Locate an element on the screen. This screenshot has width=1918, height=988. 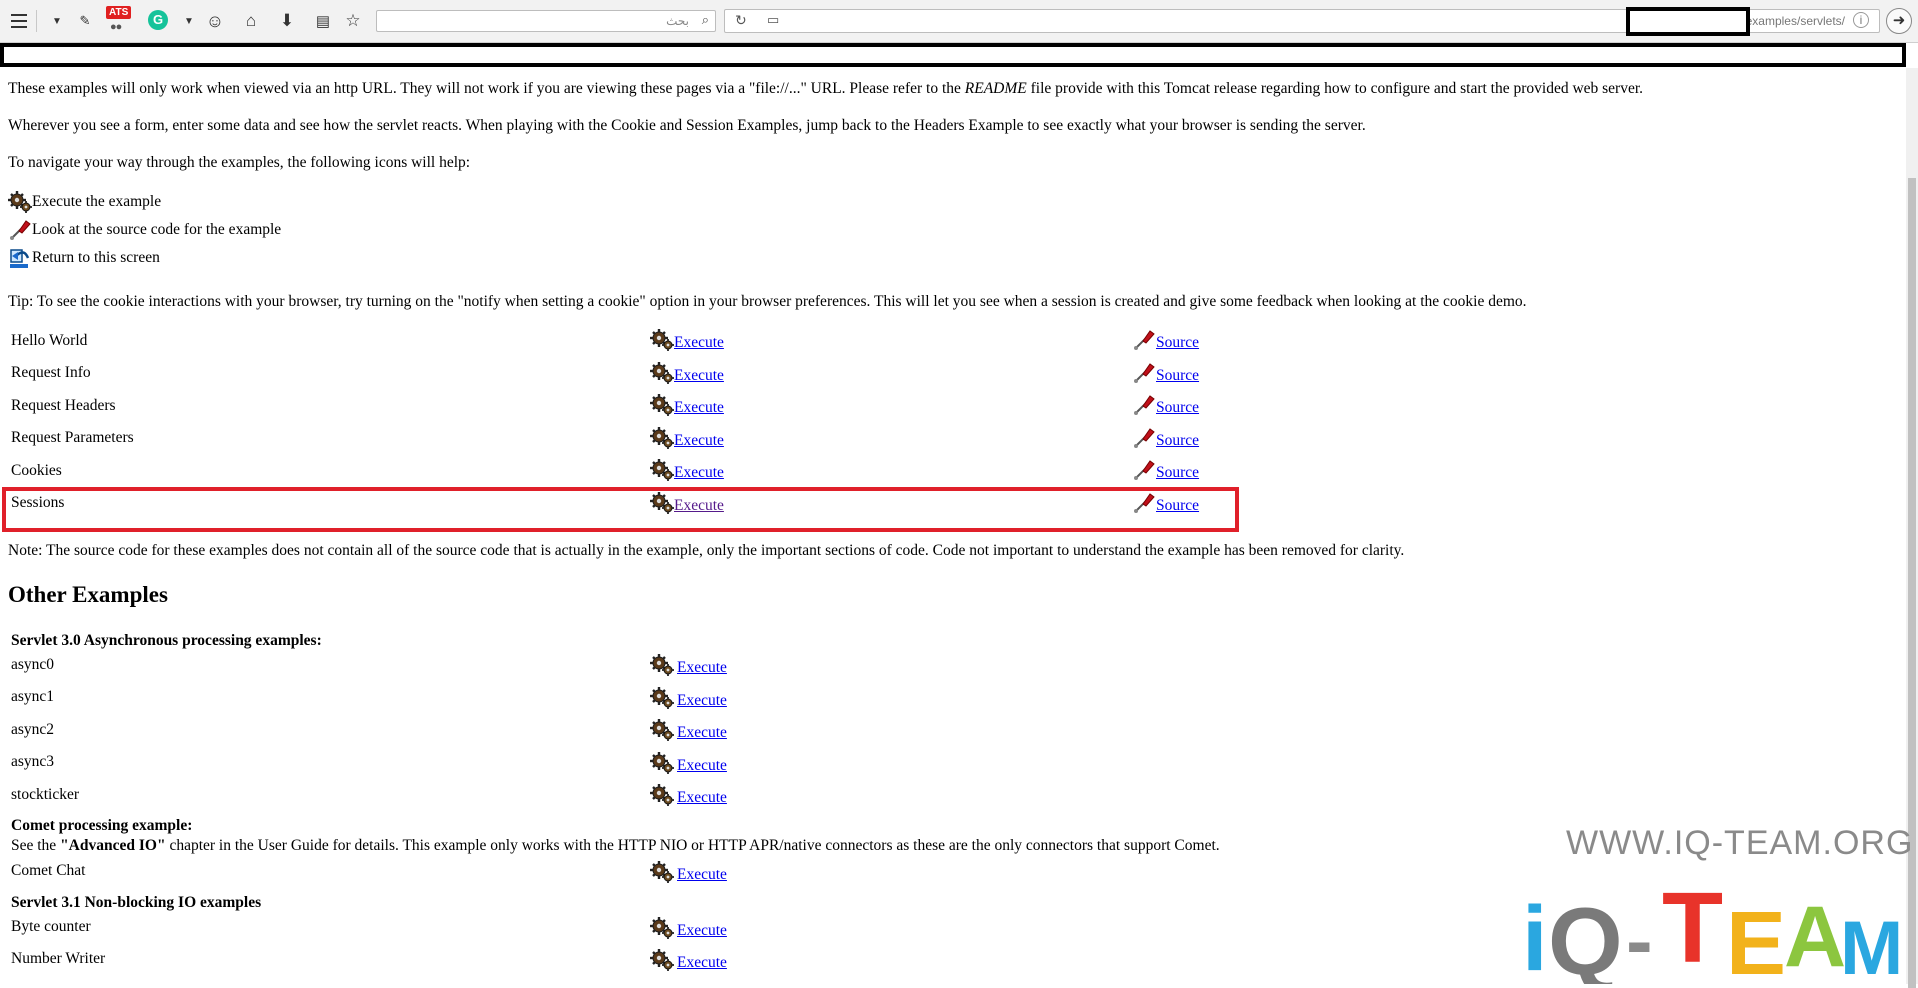
example-name: async2 is located at coordinates (33, 729).